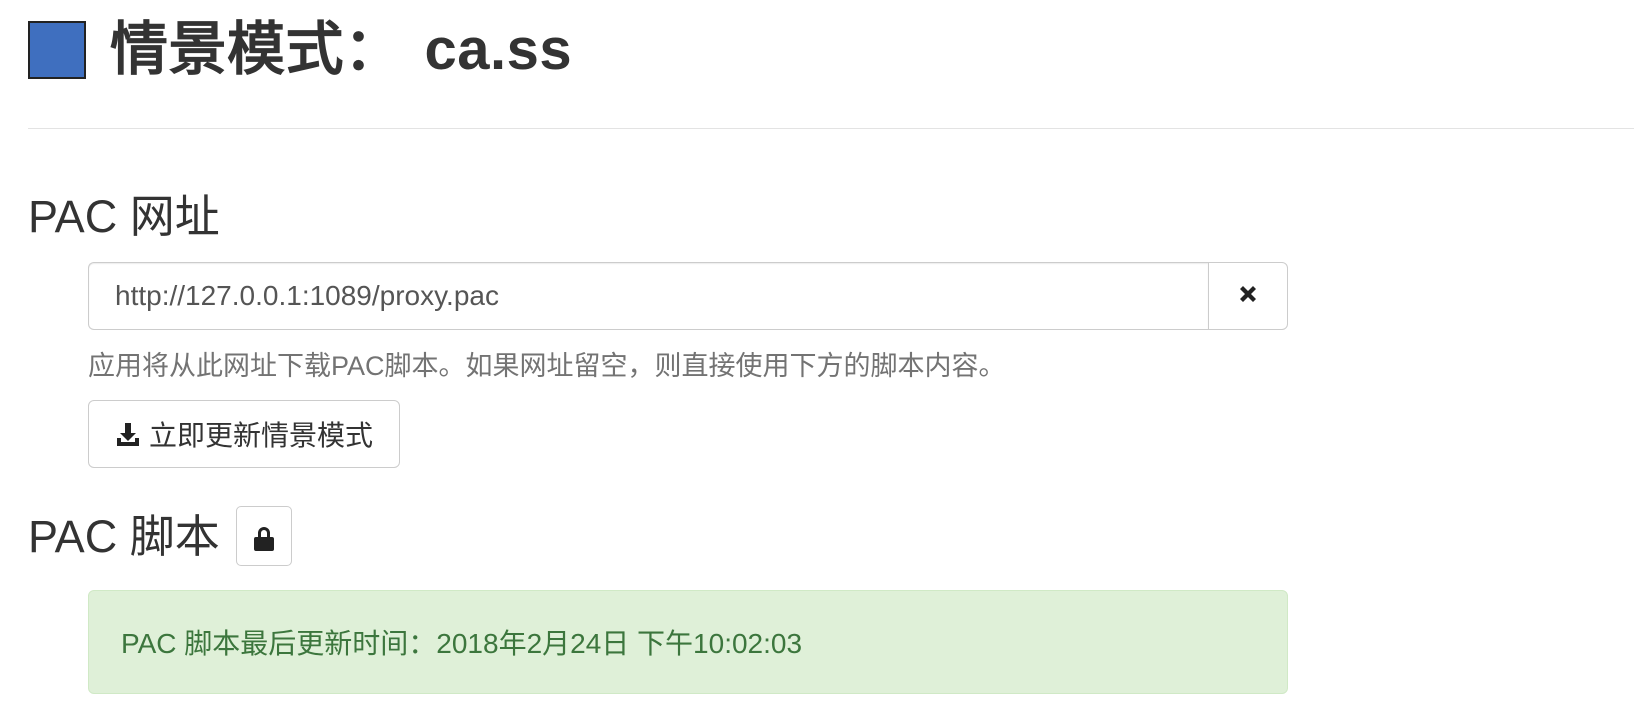 Image resolution: width=1634 pixels, height=722 pixels. Describe the element at coordinates (124, 216) in the screenshot. I see `pac-url-heading: PAC 网址` at that location.